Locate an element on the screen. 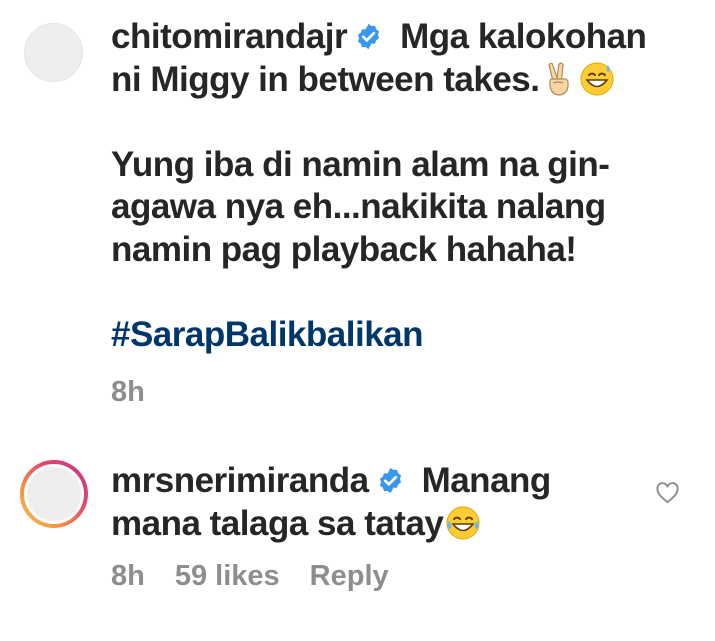 The height and width of the screenshot is (641, 715). reply-button: Reply is located at coordinates (349, 576).